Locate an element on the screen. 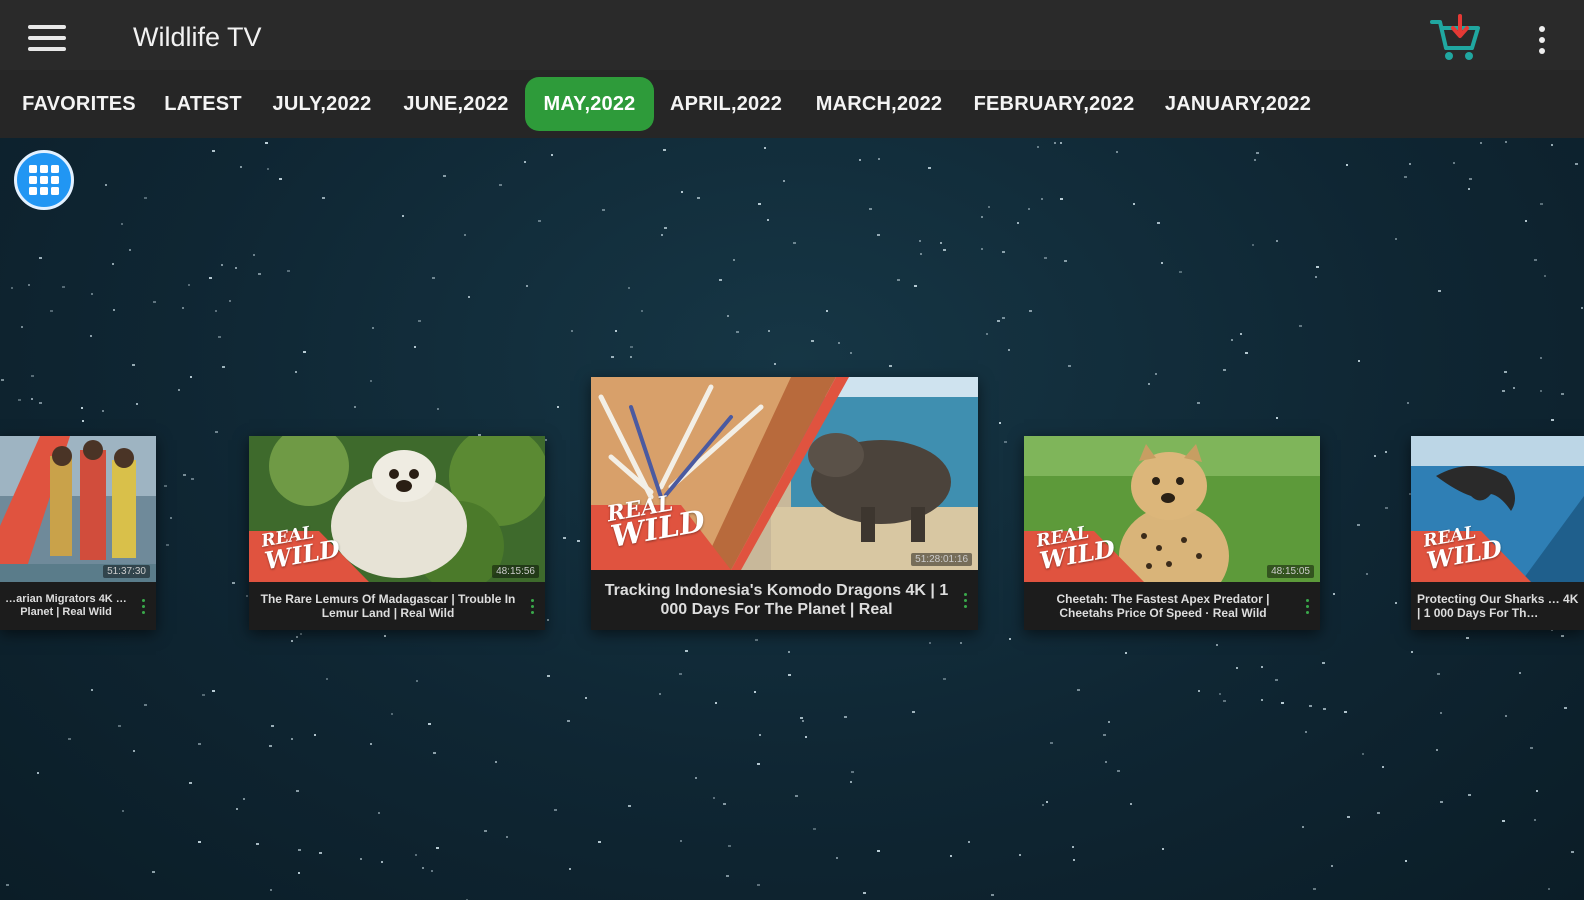  tab-latest: LATEST is located at coordinates (203, 104).